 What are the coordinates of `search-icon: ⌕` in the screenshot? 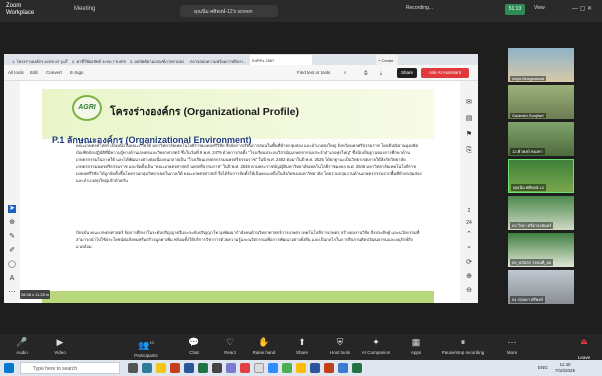 It's located at (345, 72).